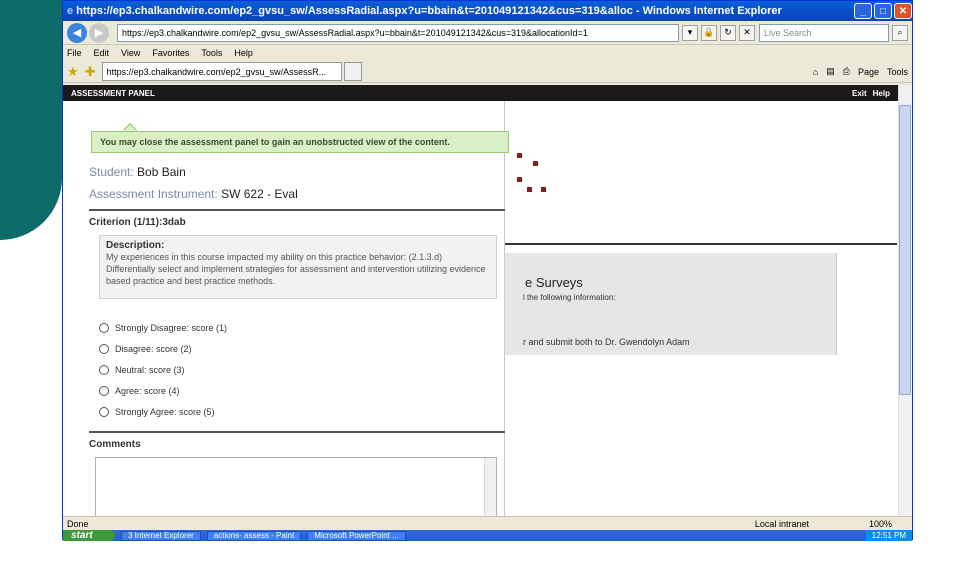 The image size is (958, 563). Describe the element at coordinates (905, 250) in the screenshot. I see `scrollbar-thumb` at that location.